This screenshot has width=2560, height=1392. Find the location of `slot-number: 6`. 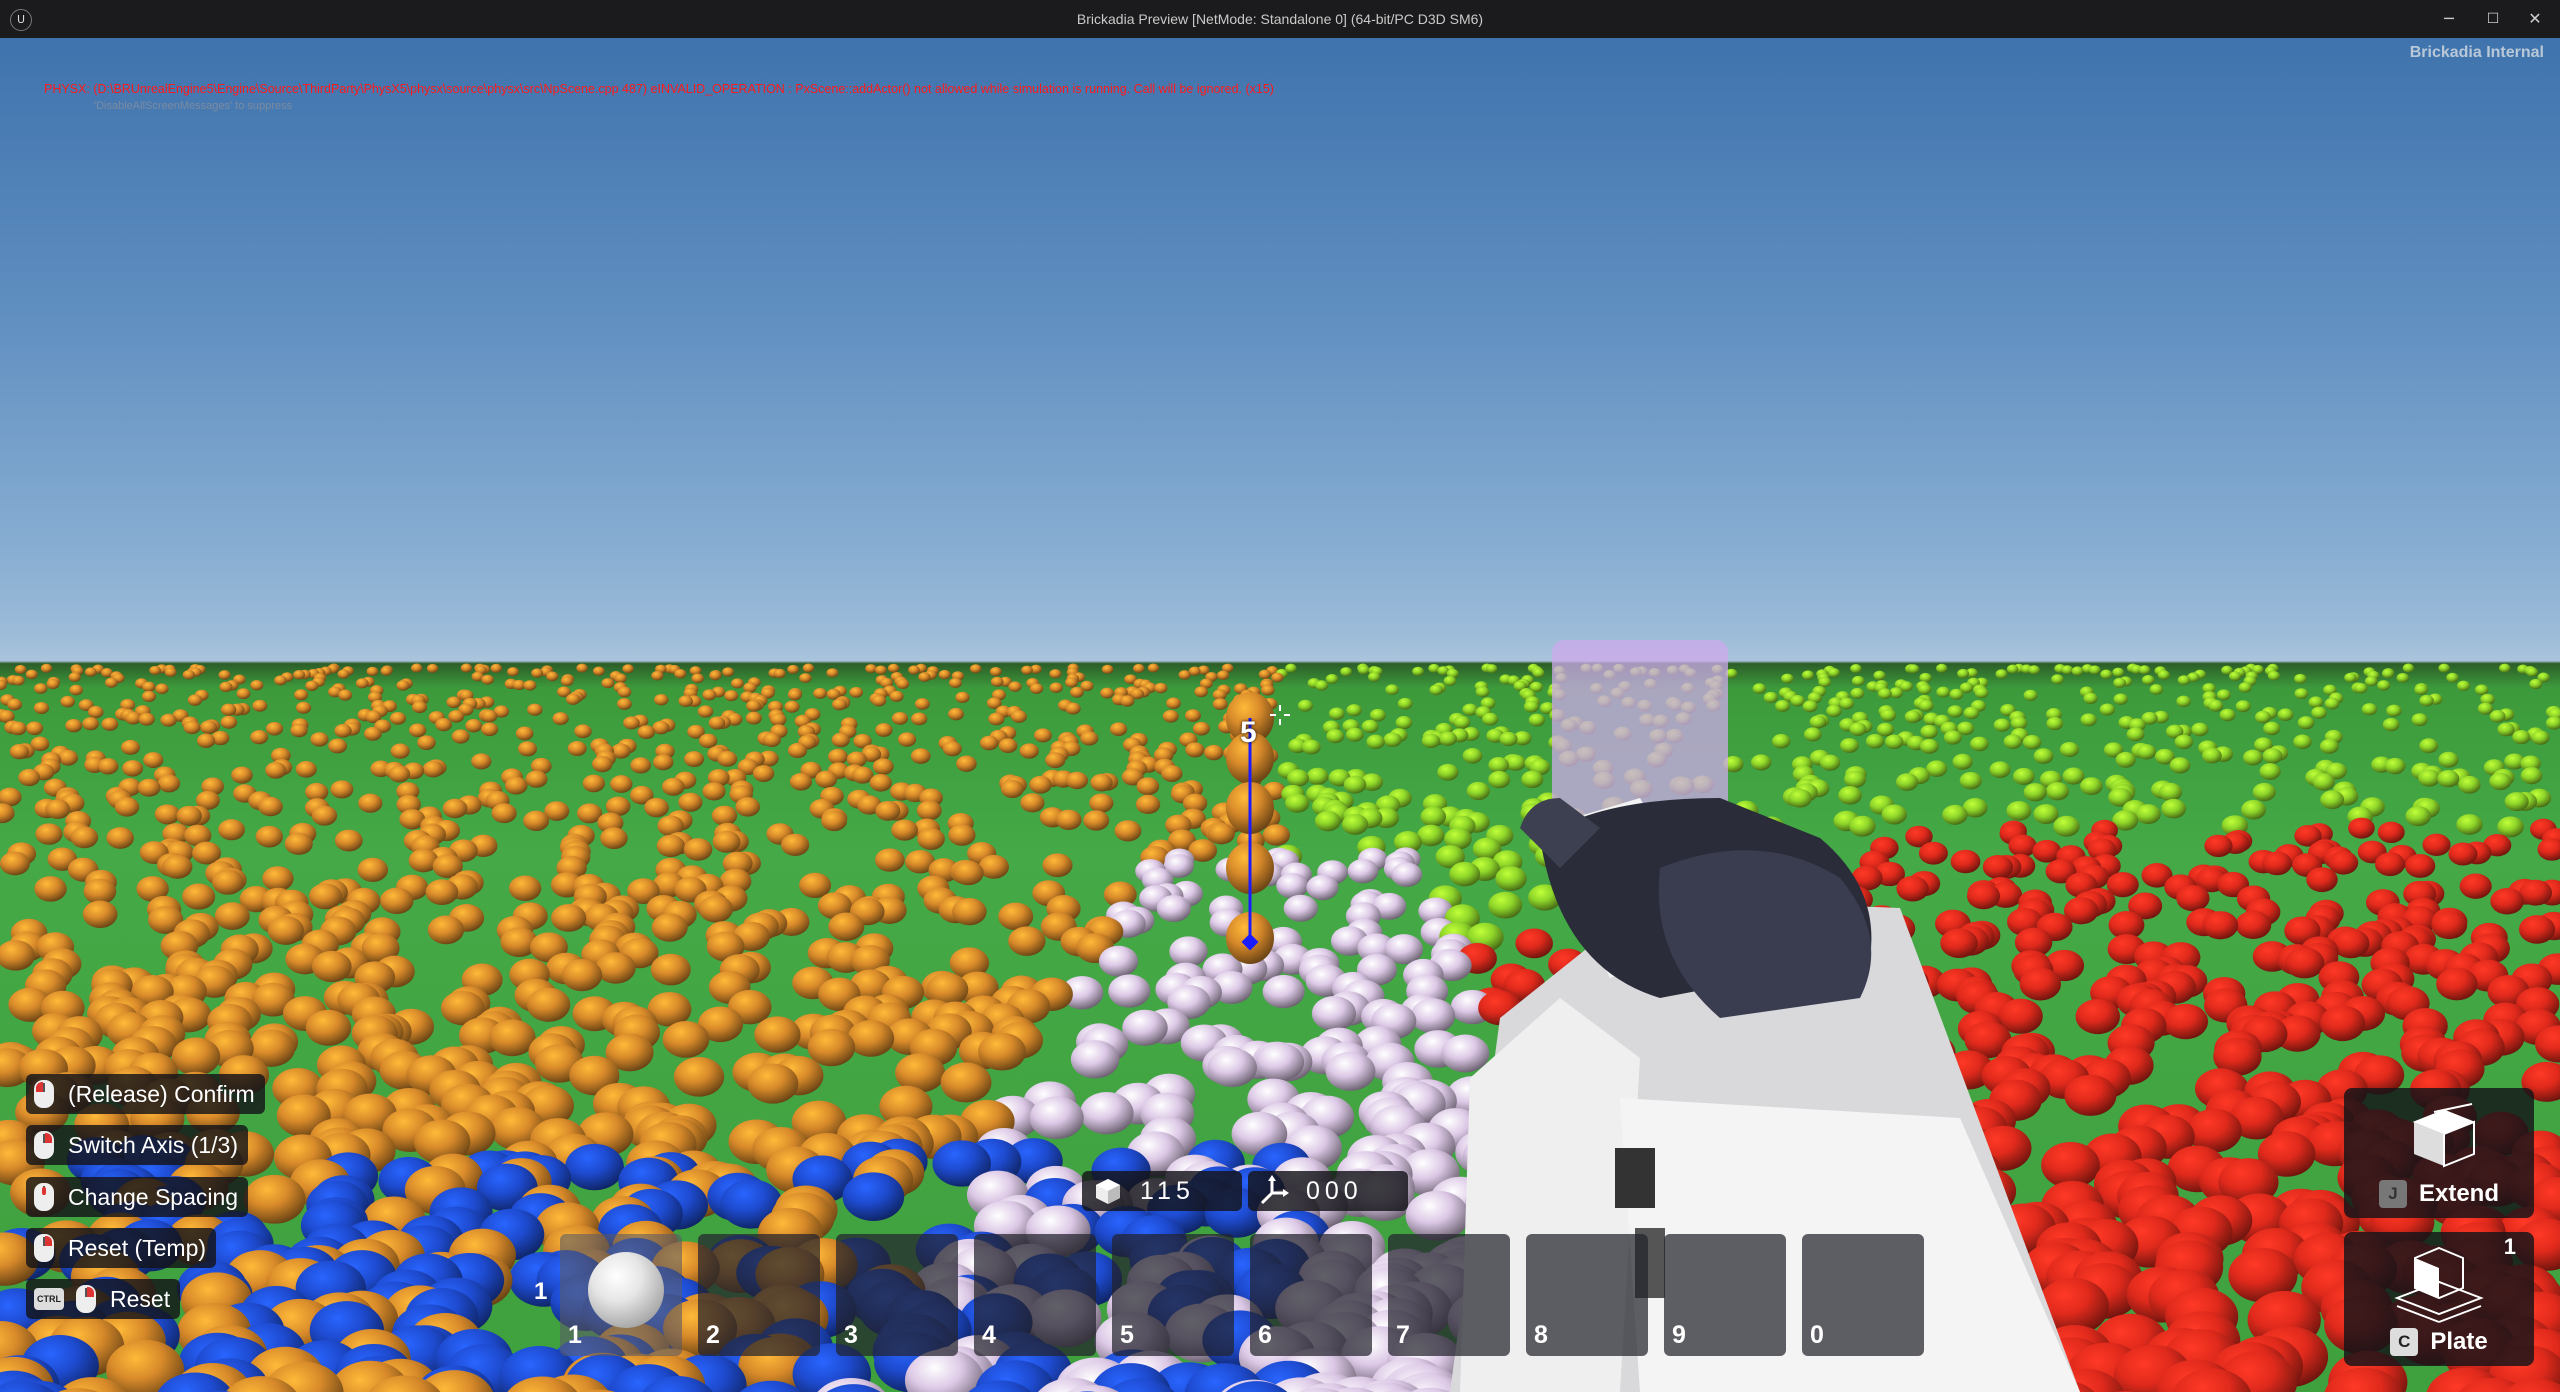

slot-number: 6 is located at coordinates (1265, 1335).